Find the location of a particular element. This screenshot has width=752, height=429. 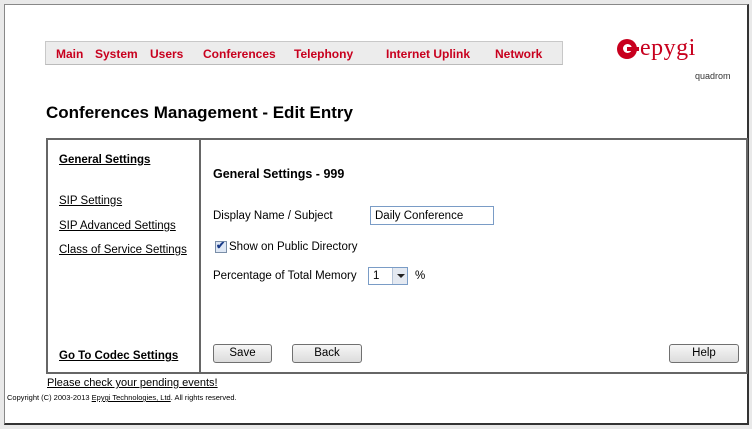

back-button: Back is located at coordinates (327, 353).